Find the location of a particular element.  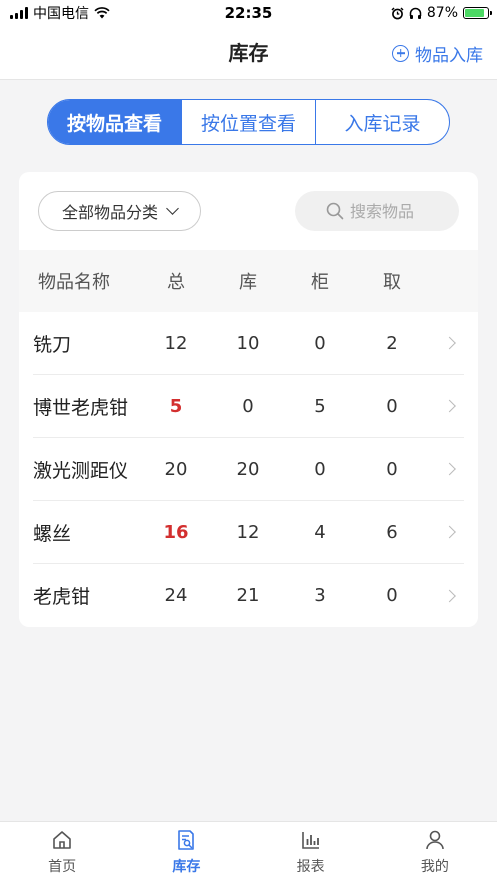

wifi-icon is located at coordinates (102, 13).